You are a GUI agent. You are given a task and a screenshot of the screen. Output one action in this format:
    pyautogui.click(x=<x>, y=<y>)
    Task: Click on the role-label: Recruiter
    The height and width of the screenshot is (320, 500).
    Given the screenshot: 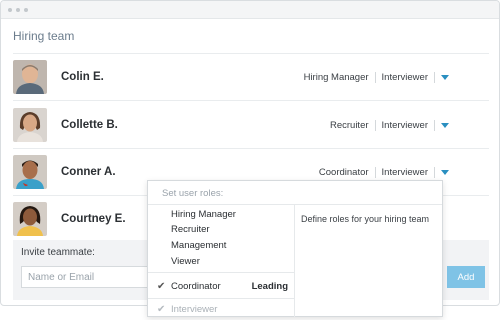 What is the action you would take?
    pyautogui.click(x=349, y=125)
    